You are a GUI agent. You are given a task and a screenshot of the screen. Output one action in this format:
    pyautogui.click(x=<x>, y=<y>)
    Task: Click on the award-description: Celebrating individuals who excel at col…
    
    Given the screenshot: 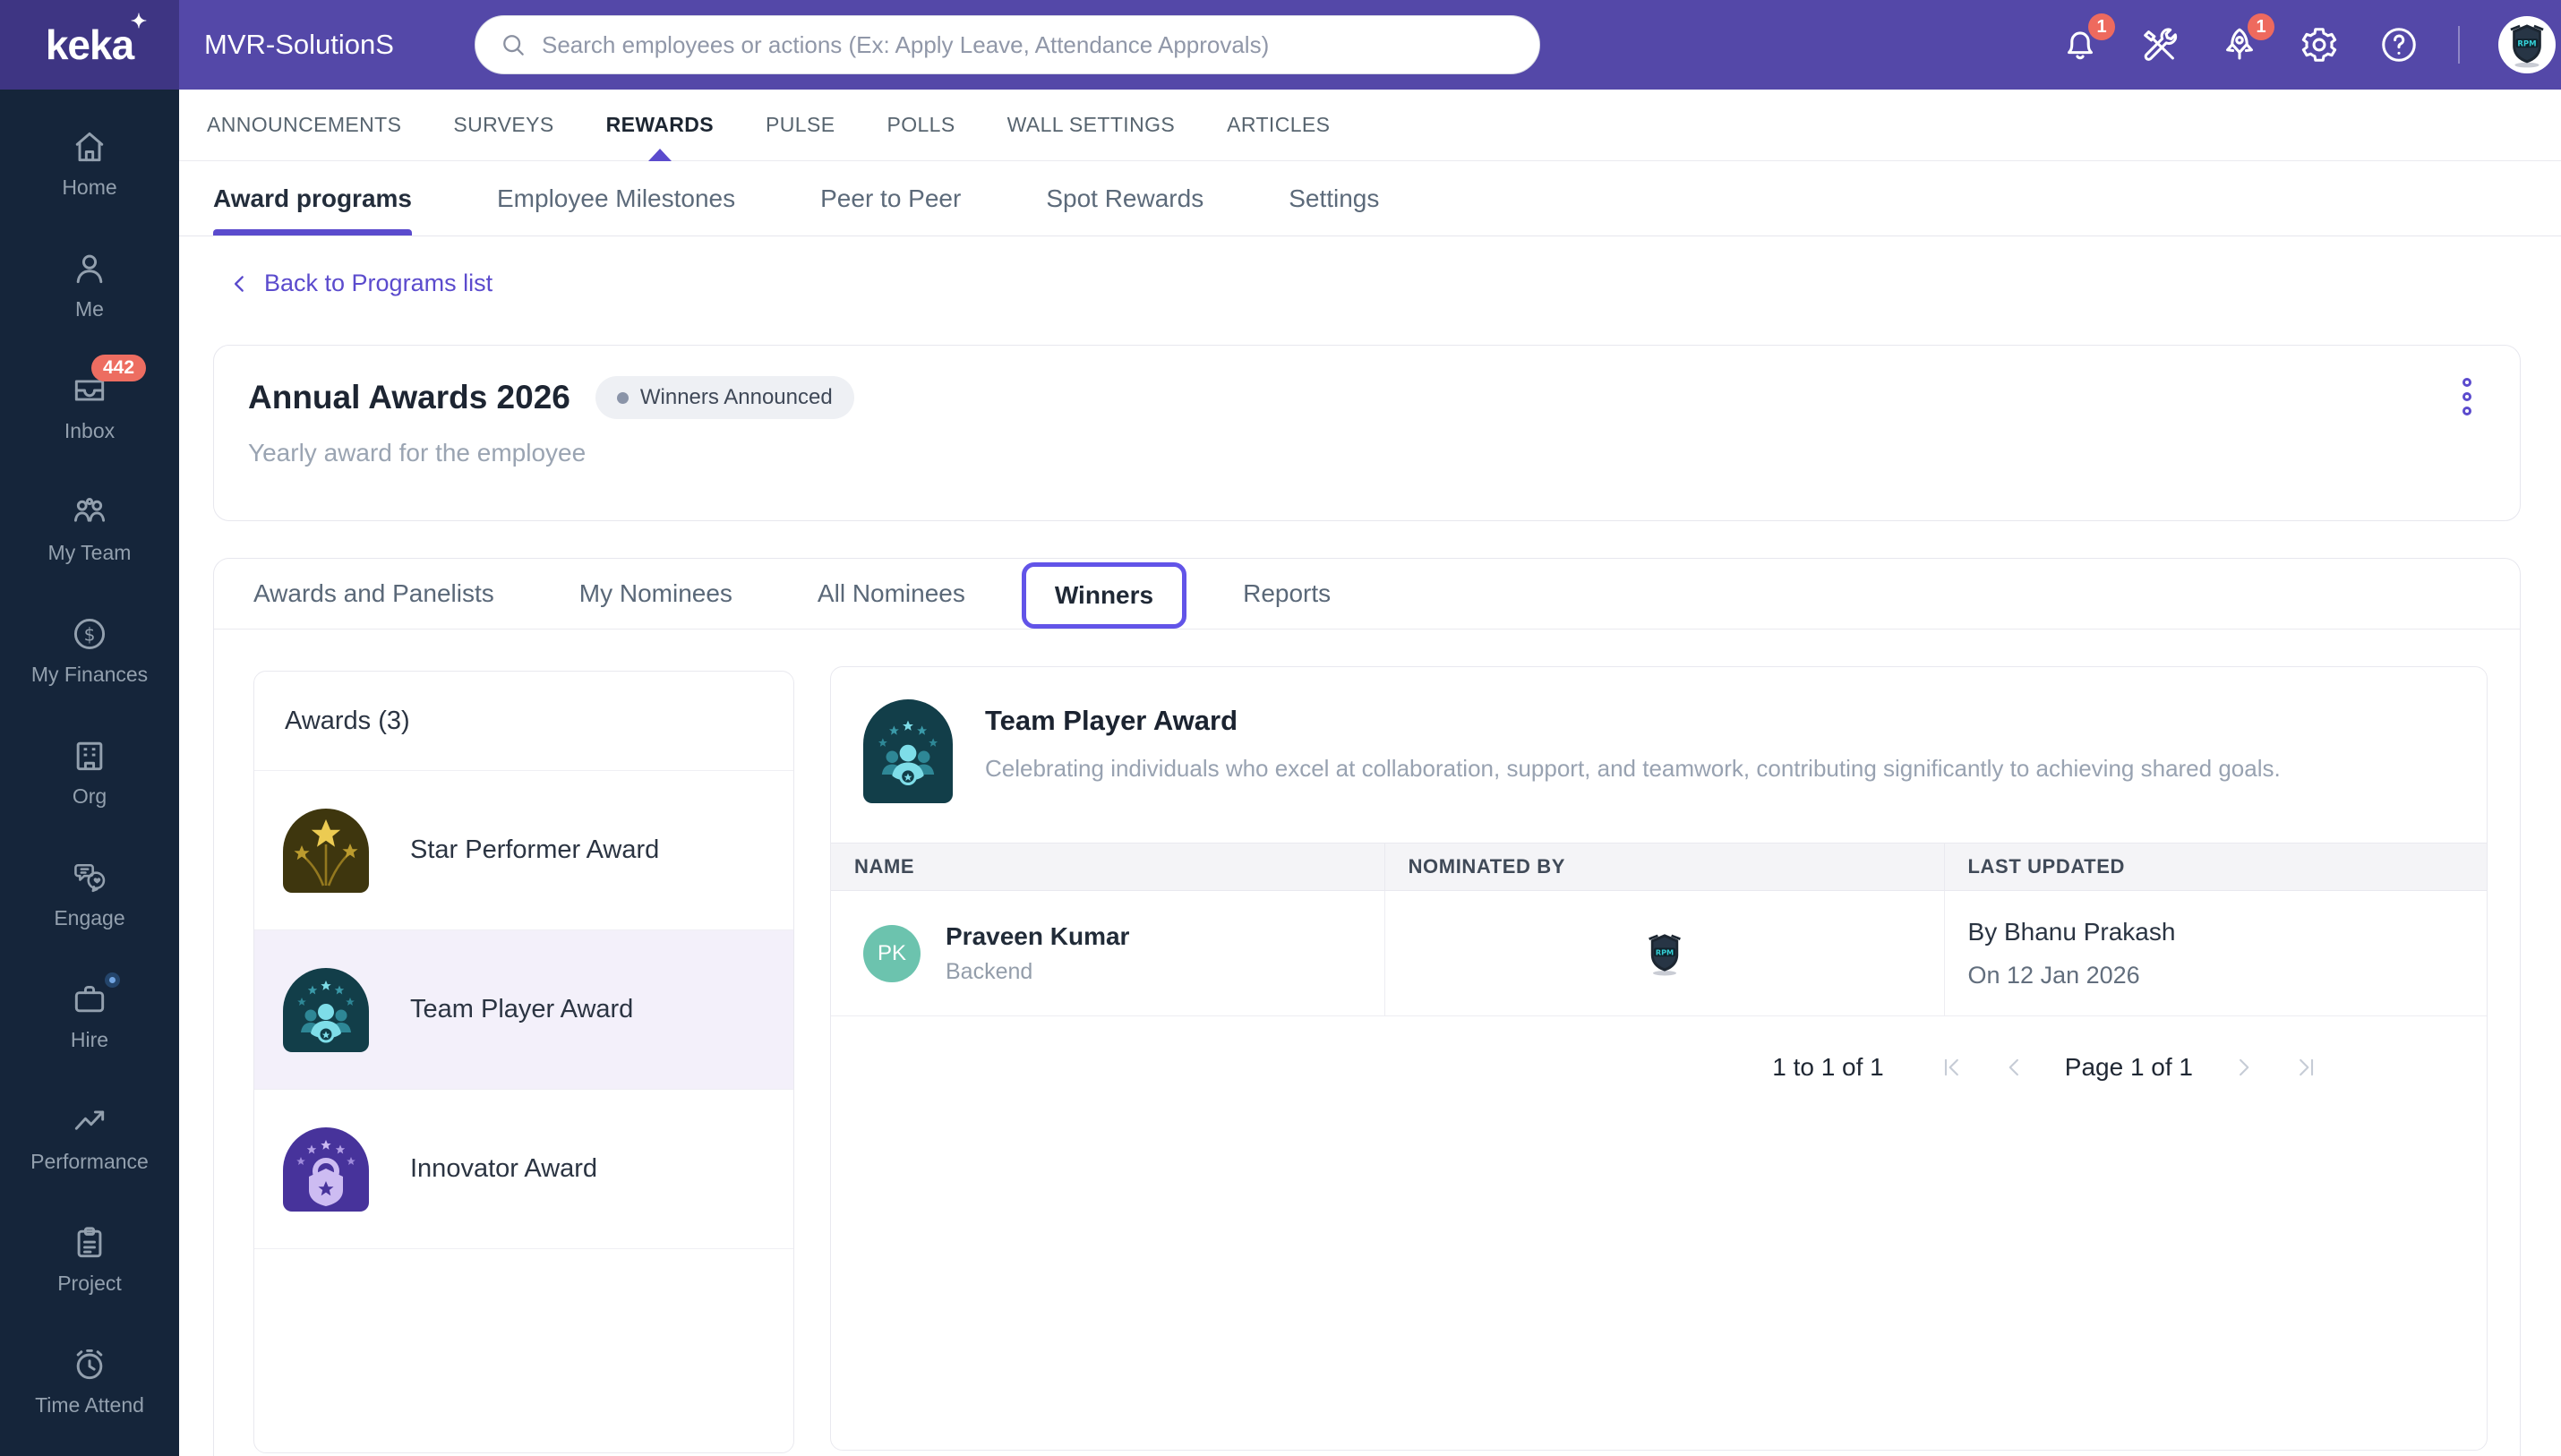 What is the action you would take?
    pyautogui.click(x=1633, y=768)
    